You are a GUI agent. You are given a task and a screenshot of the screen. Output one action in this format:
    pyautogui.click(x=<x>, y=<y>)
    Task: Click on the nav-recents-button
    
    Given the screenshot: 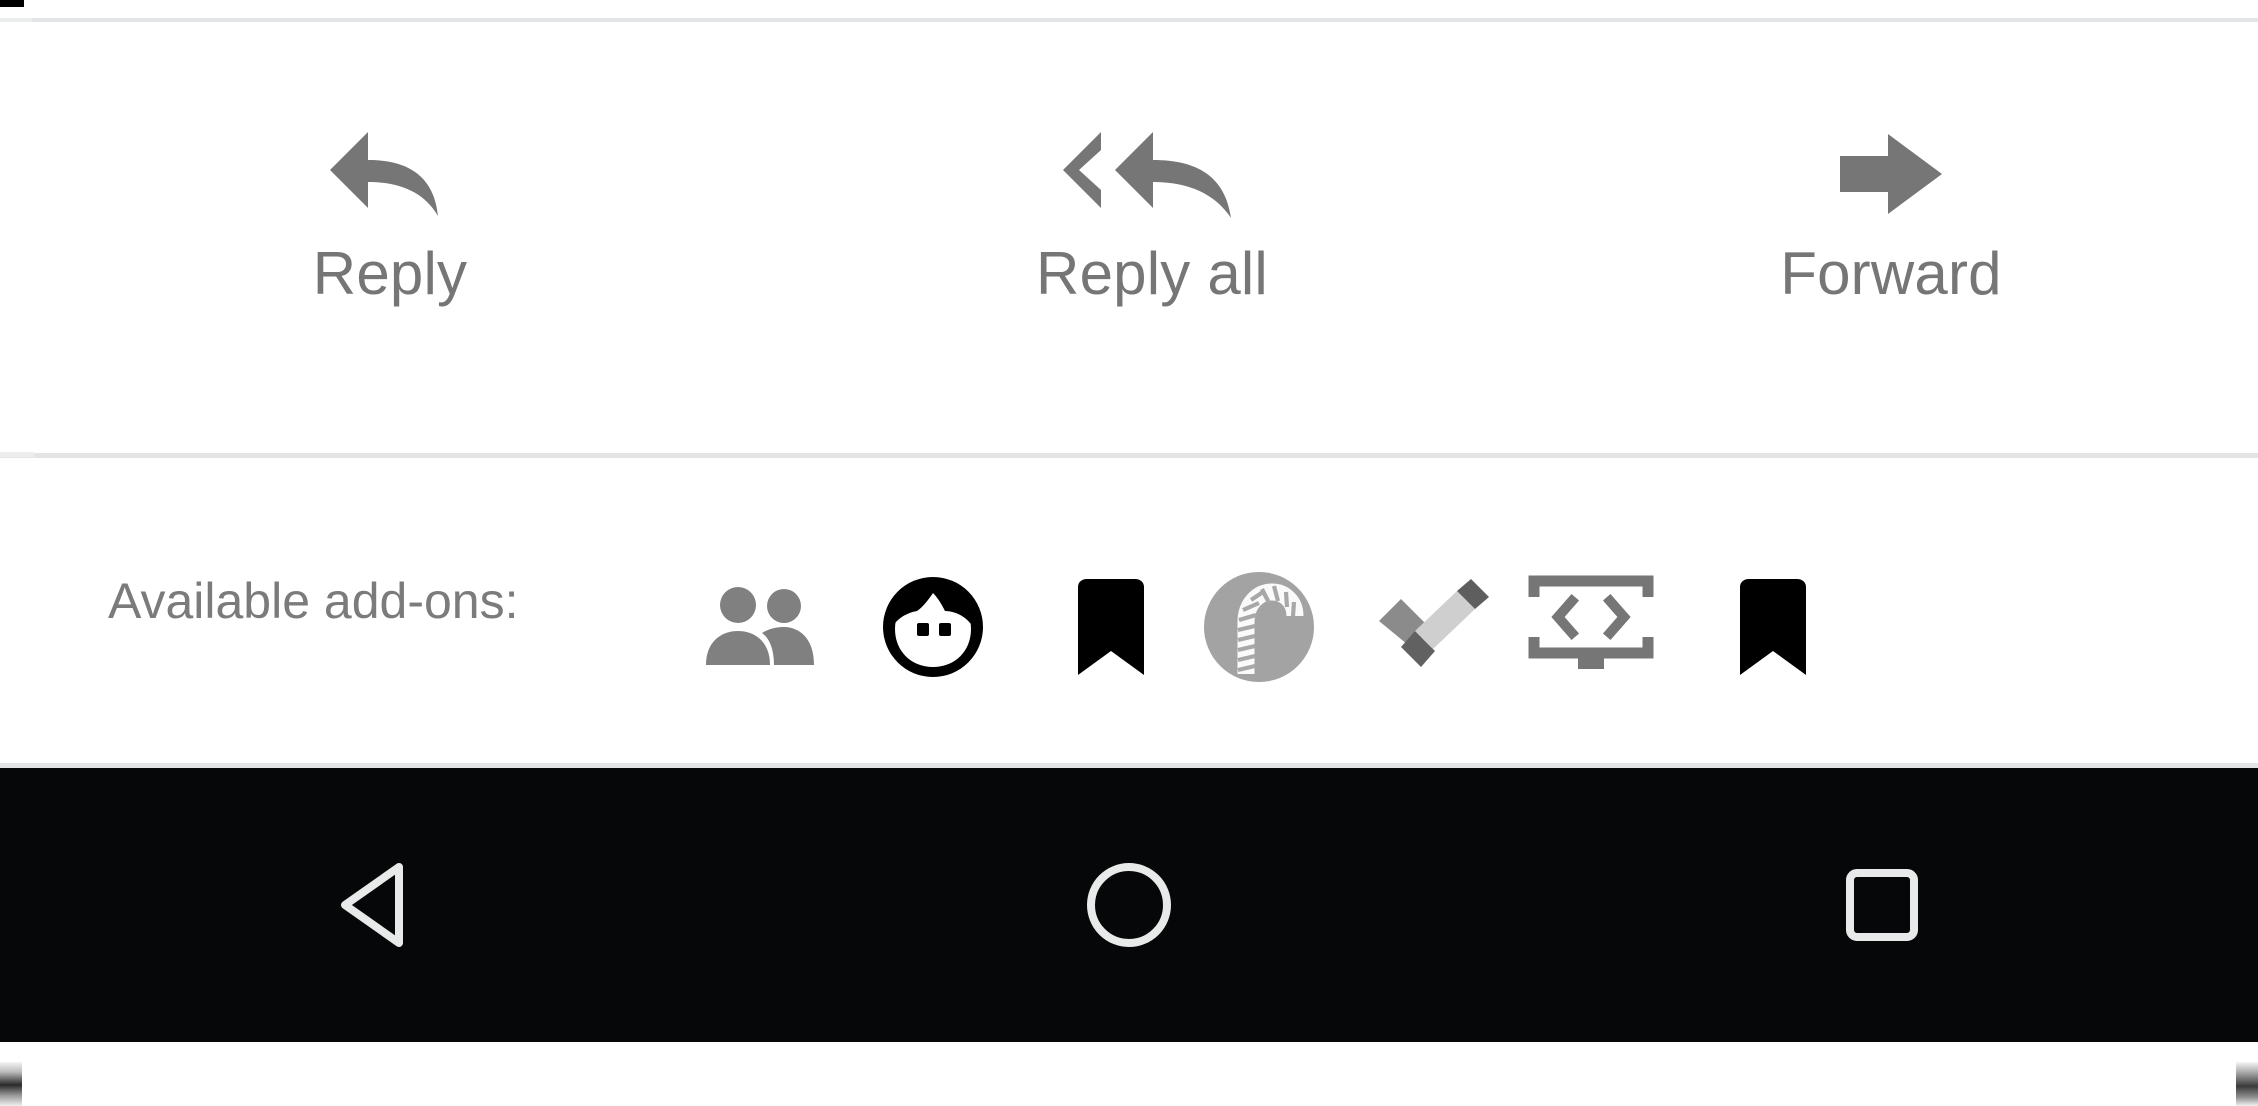 What is the action you would take?
    pyautogui.click(x=1882, y=905)
    